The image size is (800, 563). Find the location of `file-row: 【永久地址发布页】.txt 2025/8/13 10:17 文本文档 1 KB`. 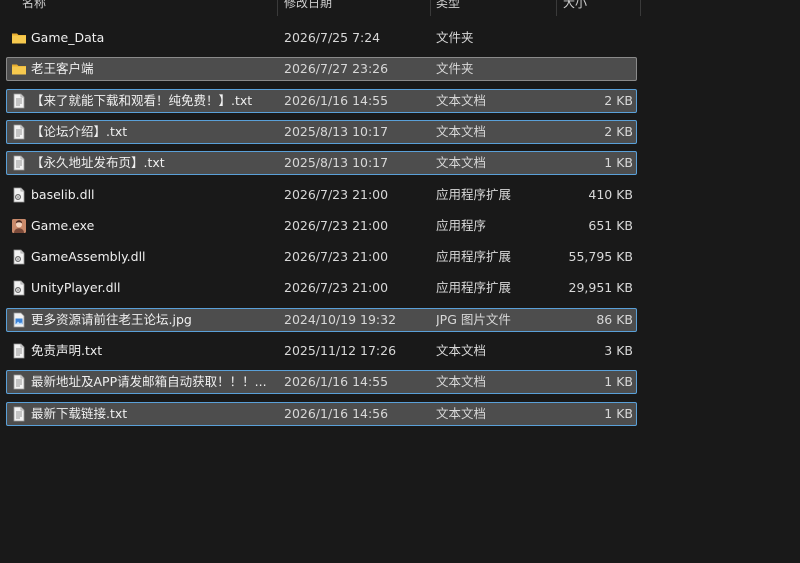

file-row: 【永久地址发布页】.txt 2025/8/13 10:17 文本文档 1 KB is located at coordinates (321, 163).